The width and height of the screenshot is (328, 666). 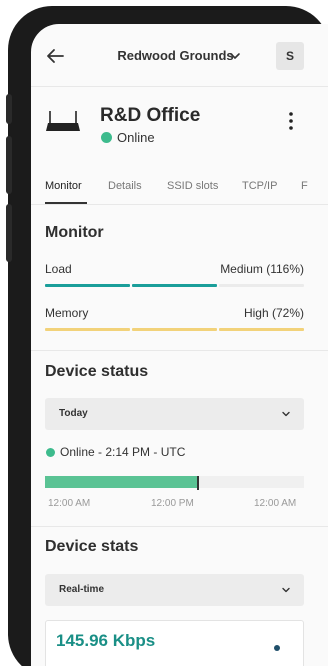 I want to click on memory-value: High (72%), so click(x=273, y=313).